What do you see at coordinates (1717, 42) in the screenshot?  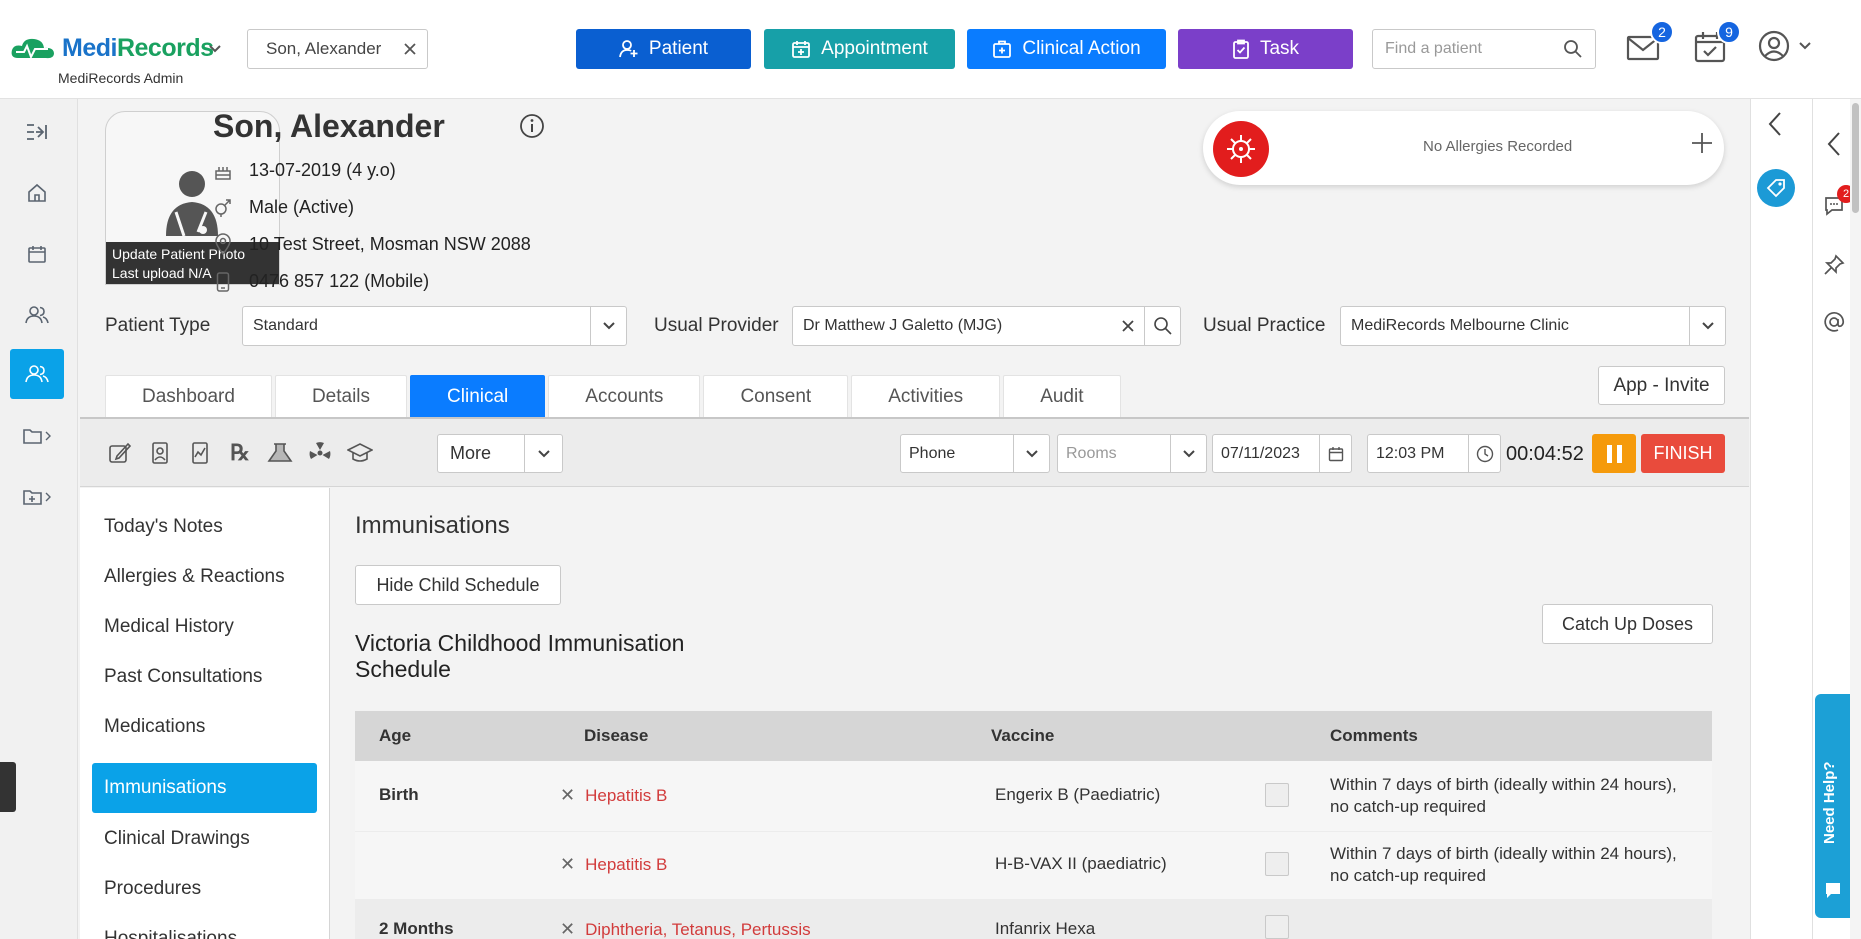 I see `tasks-button: 9` at bounding box center [1717, 42].